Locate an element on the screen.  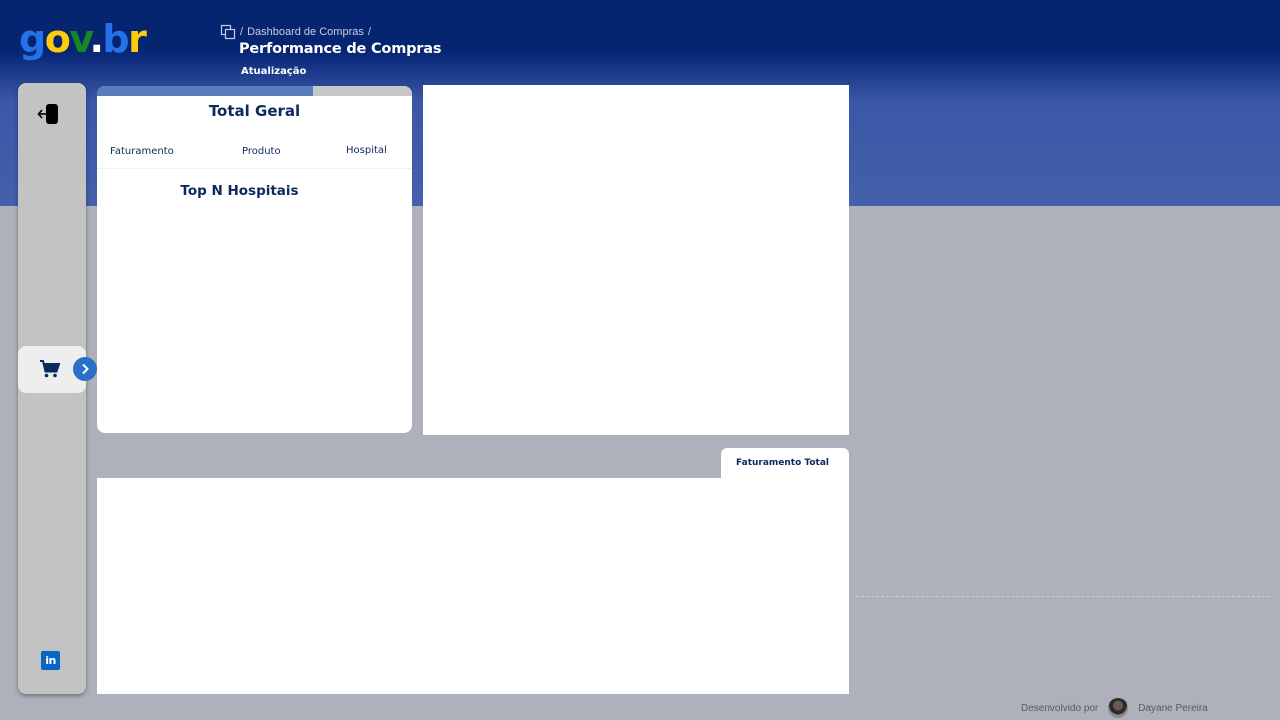
pages-icon is located at coordinates (228, 32).